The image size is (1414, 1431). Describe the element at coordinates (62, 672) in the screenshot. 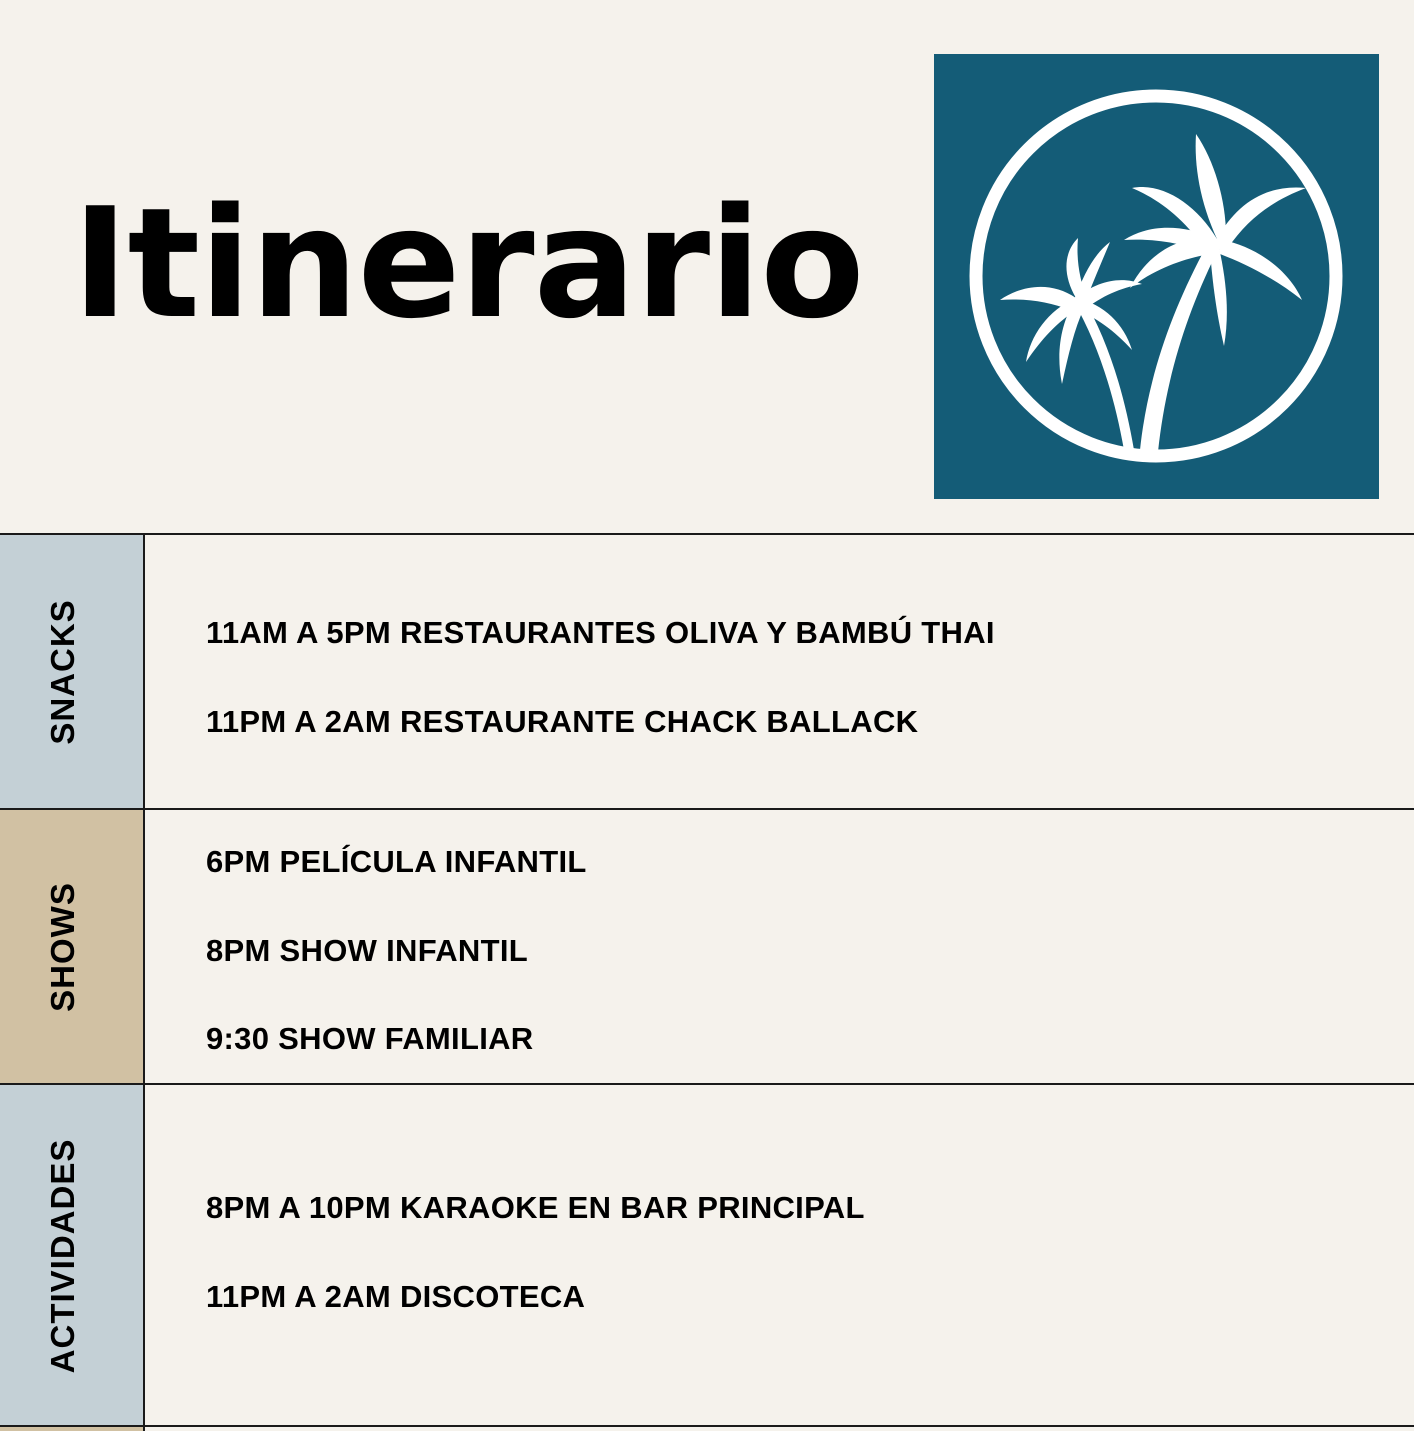

I see `section-label-snacks: SNACKS` at that location.